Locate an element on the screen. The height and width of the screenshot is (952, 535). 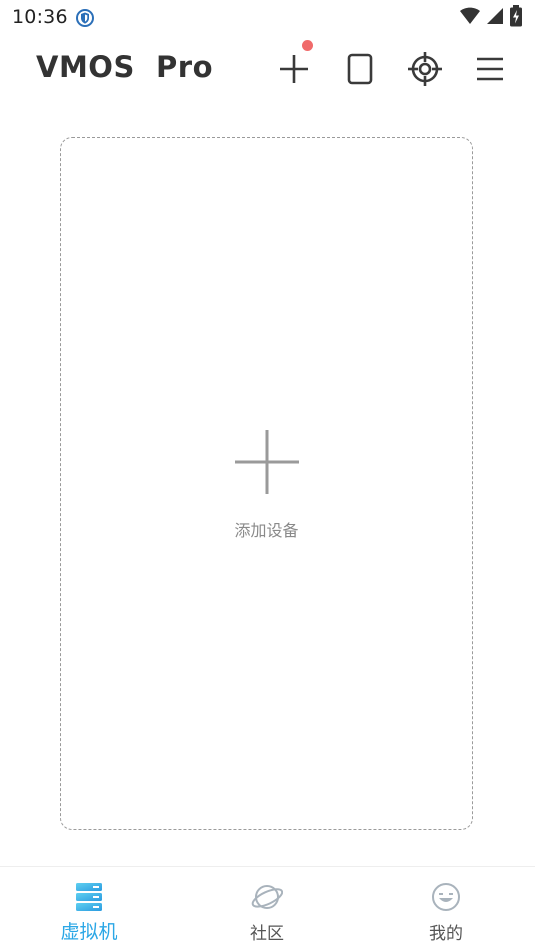
bottom-nav: 虚拟机 社区 我的 is located at coordinates (267, 908).